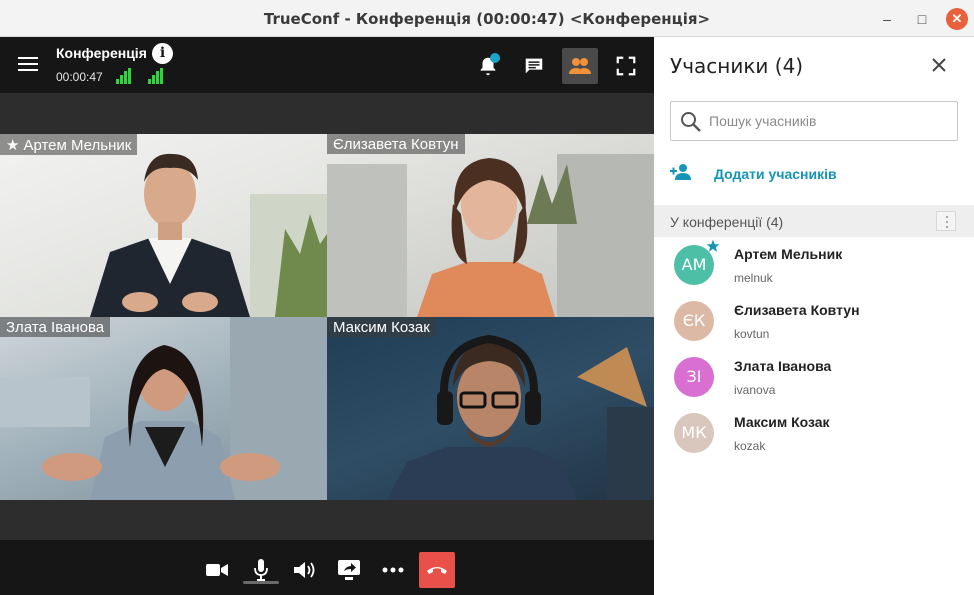  What do you see at coordinates (752, 334) in the screenshot?
I see `participant-login: kovtun` at bounding box center [752, 334].